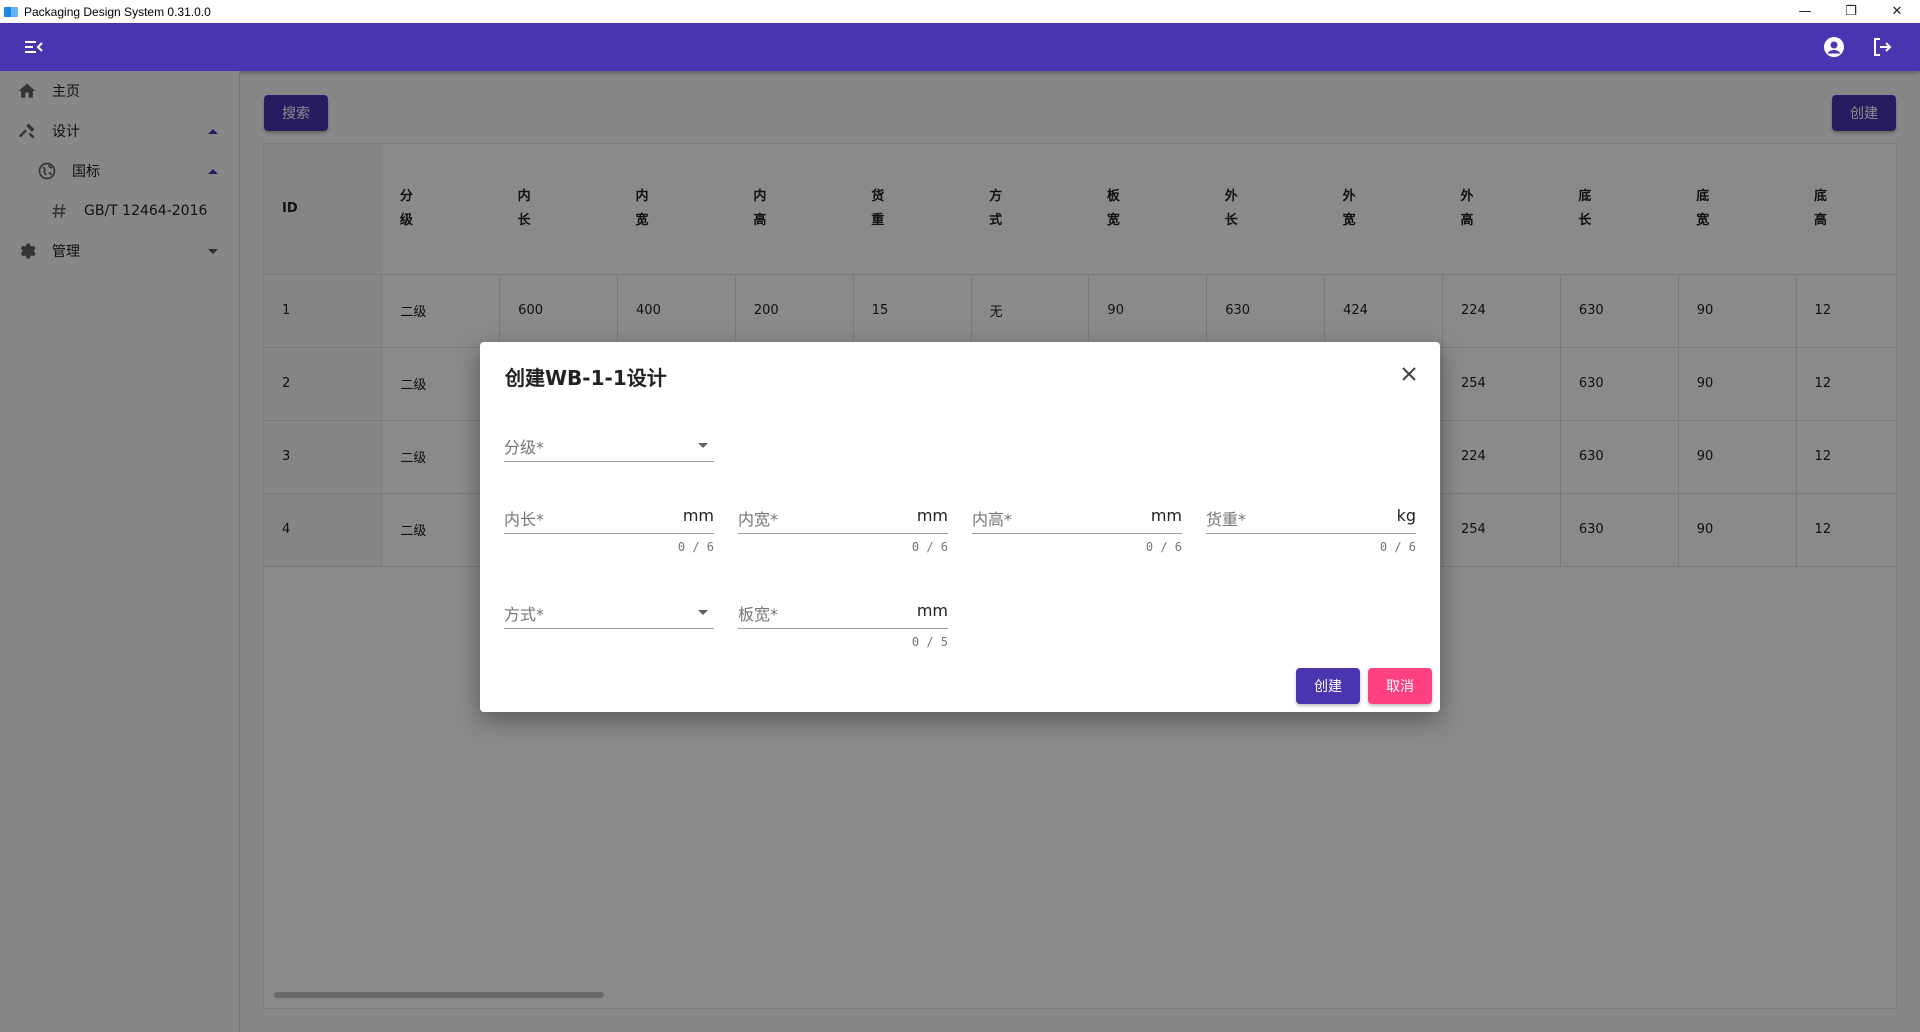 The height and width of the screenshot is (1032, 1920). Describe the element at coordinates (758, 519) in the screenshot. I see `inner-width-label: 内宽*` at that location.